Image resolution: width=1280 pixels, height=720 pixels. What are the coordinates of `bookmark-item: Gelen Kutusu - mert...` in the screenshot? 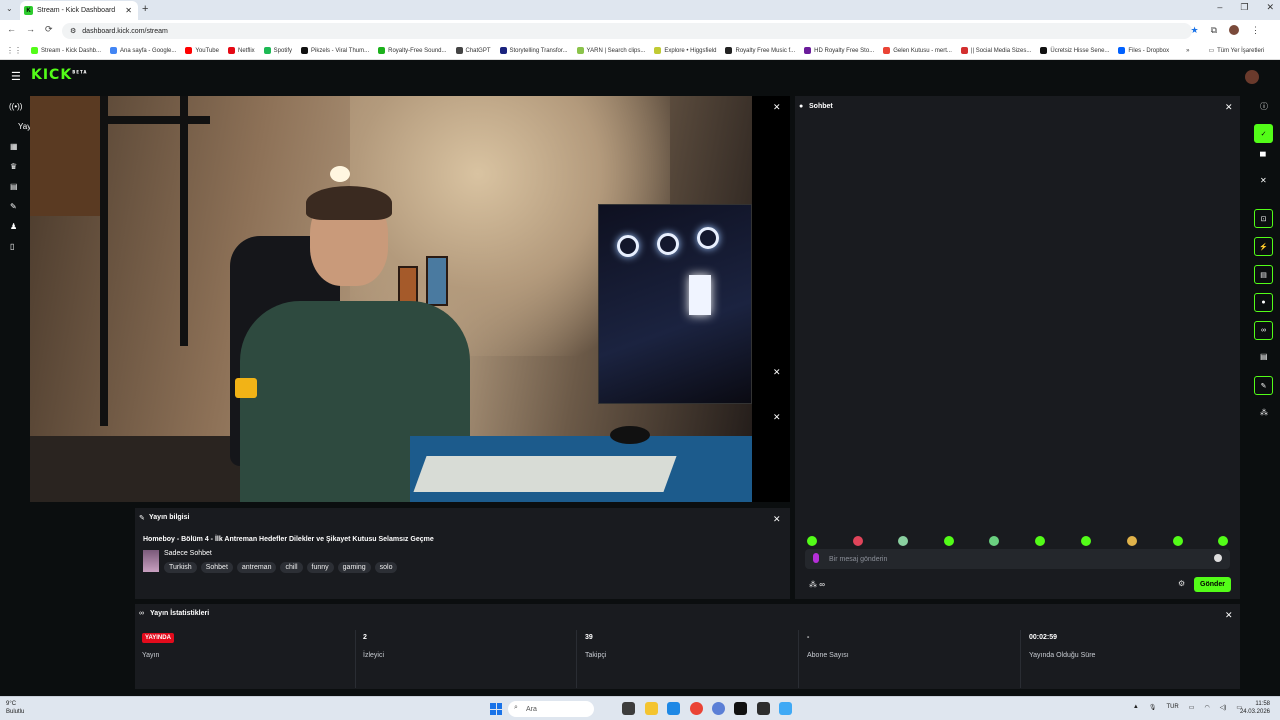 It's located at (917, 50).